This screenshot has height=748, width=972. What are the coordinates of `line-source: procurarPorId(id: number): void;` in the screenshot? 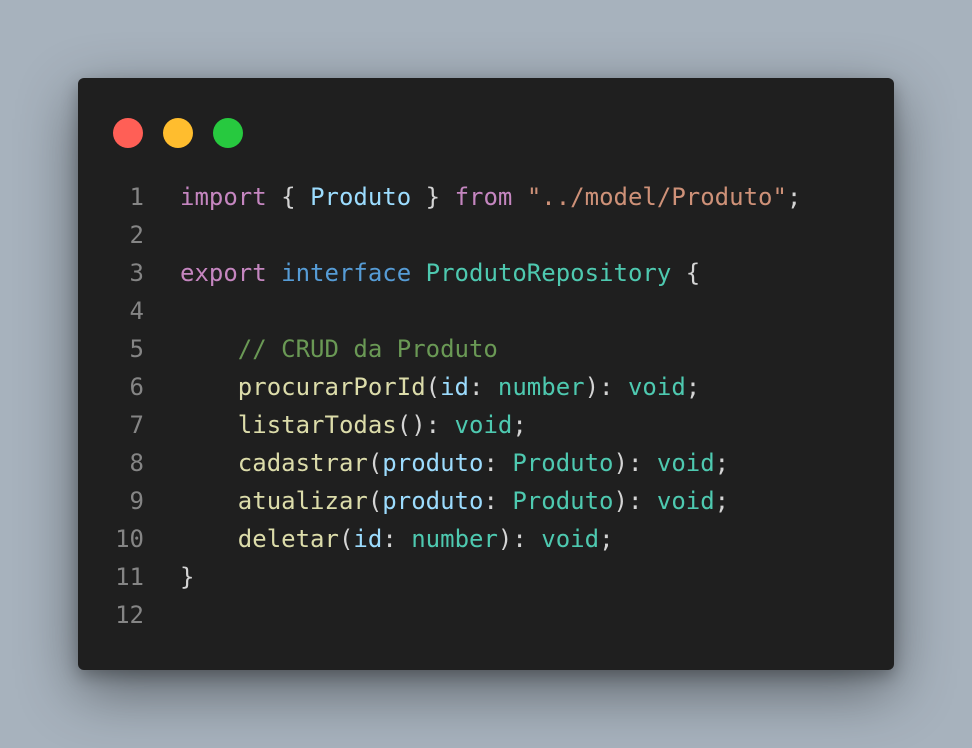 It's located at (440, 387).